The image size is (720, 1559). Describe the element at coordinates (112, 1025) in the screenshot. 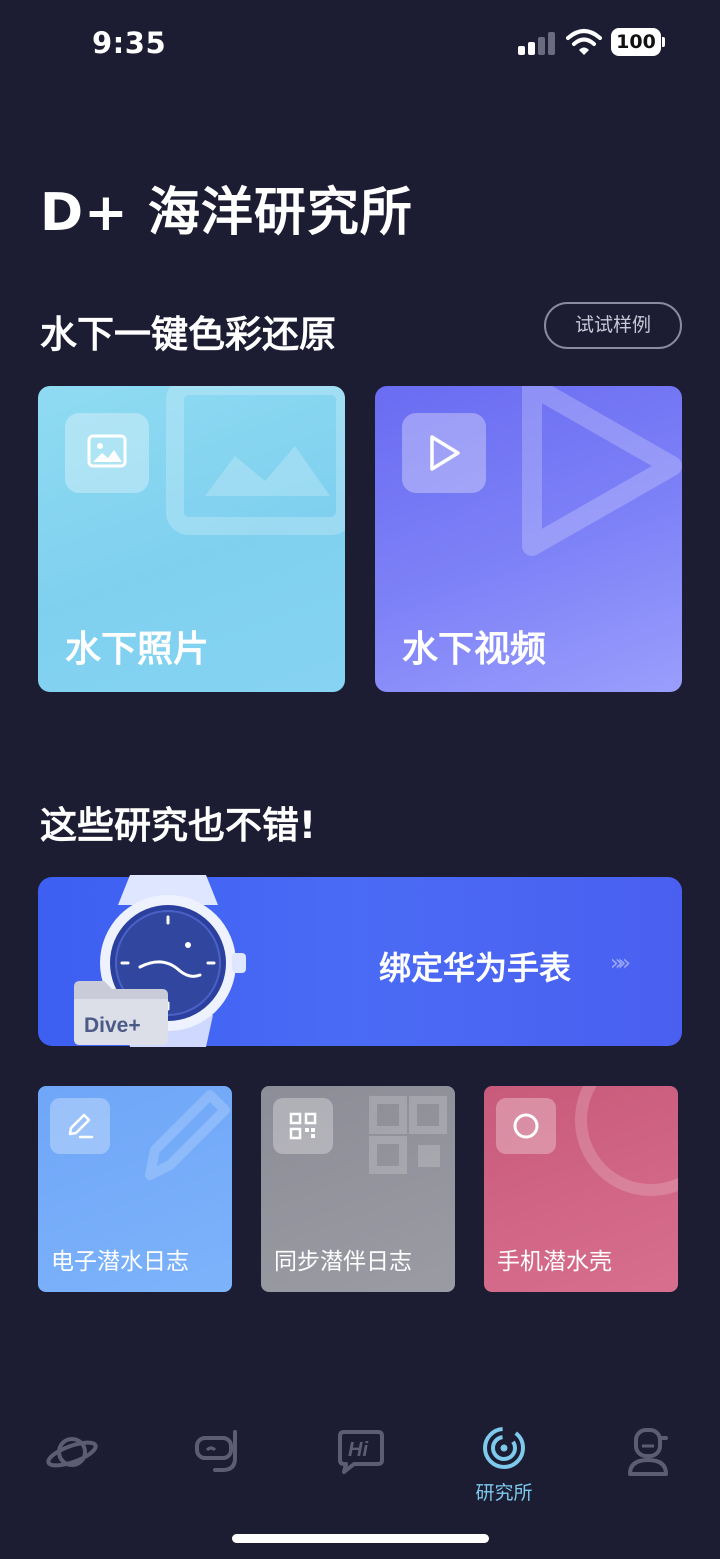

I see `folder-text: Dive+` at that location.